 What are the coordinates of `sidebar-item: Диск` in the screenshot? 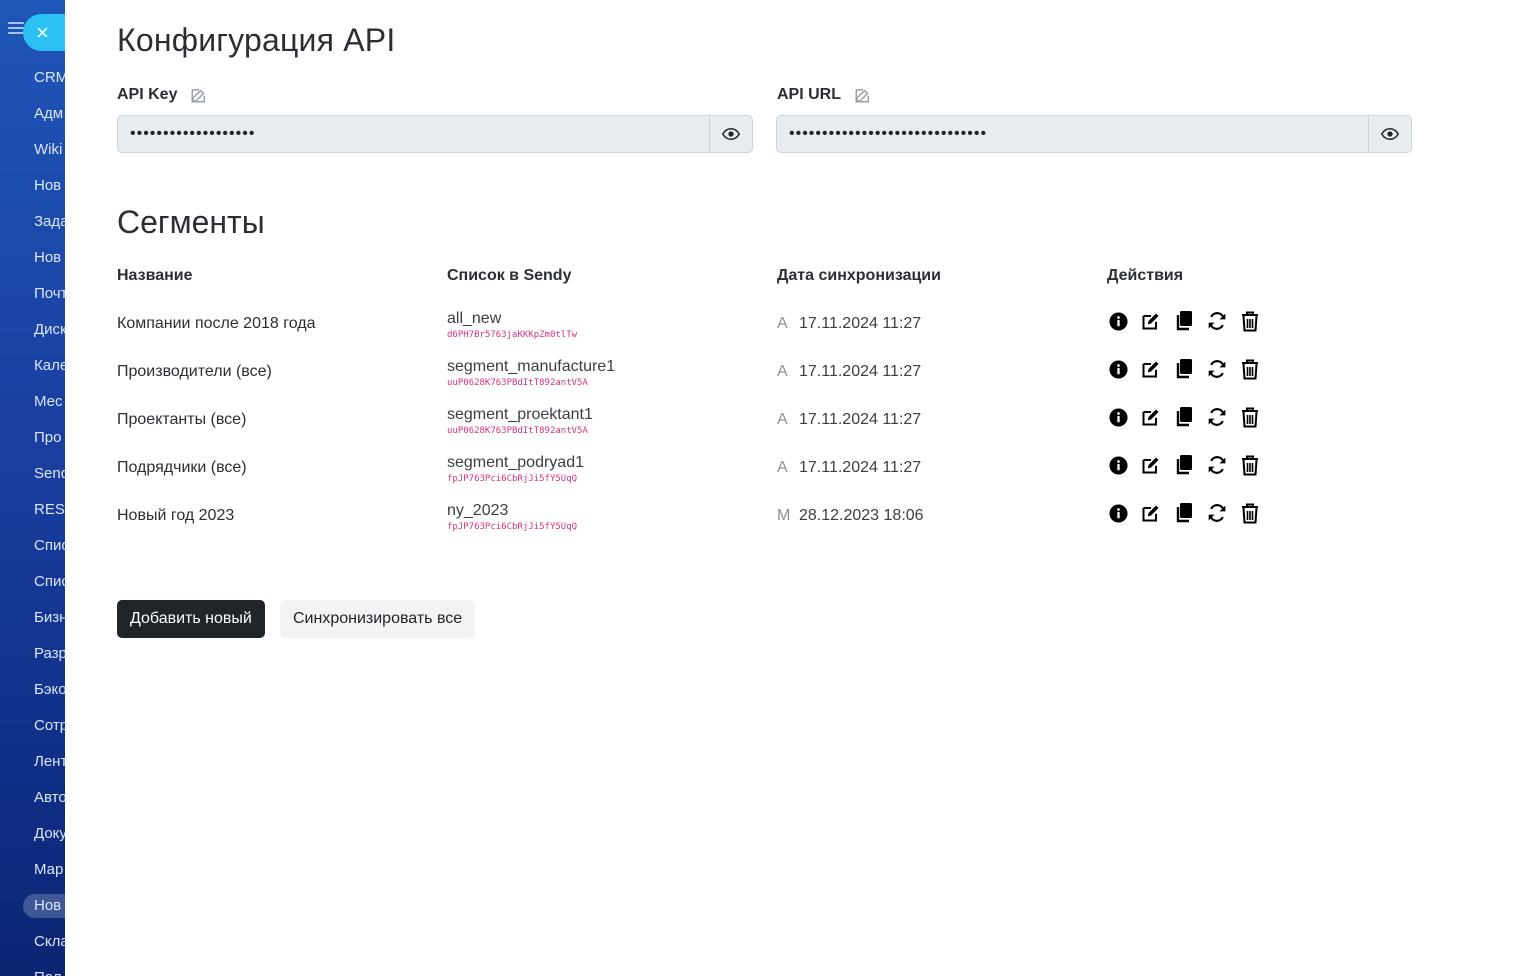 It's located at (49, 330).